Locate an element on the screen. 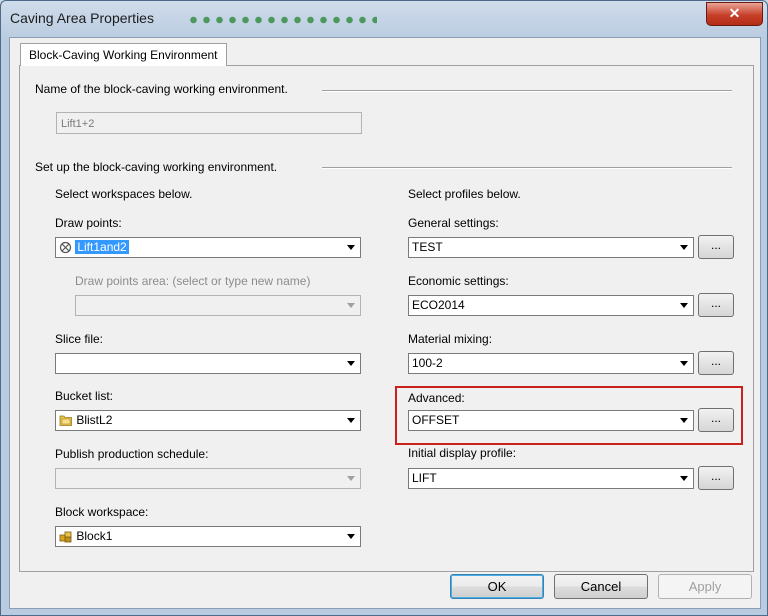  general-settings-combo: TEST is located at coordinates (551, 247).